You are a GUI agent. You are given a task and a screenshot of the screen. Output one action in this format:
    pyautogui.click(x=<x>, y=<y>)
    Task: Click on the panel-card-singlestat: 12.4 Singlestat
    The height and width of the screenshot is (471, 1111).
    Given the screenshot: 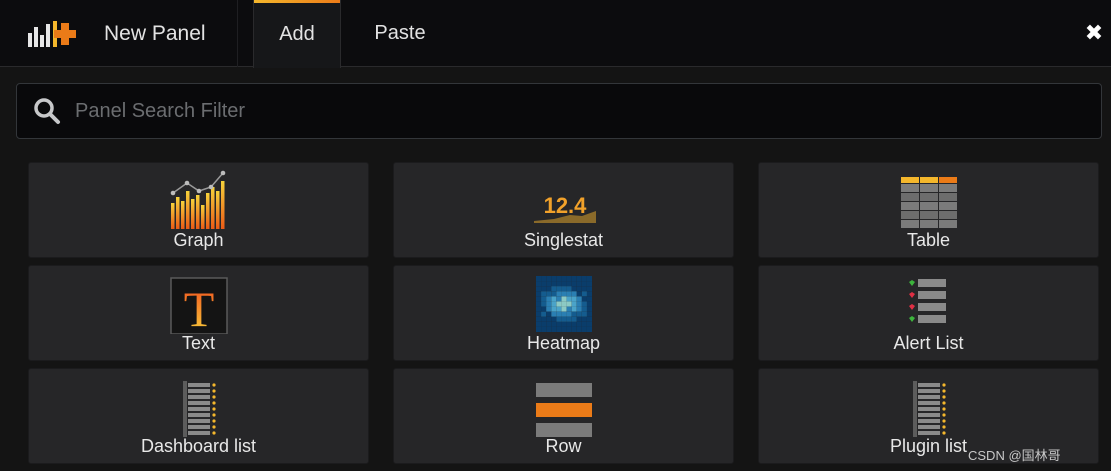 What is the action you would take?
    pyautogui.click(x=563, y=210)
    